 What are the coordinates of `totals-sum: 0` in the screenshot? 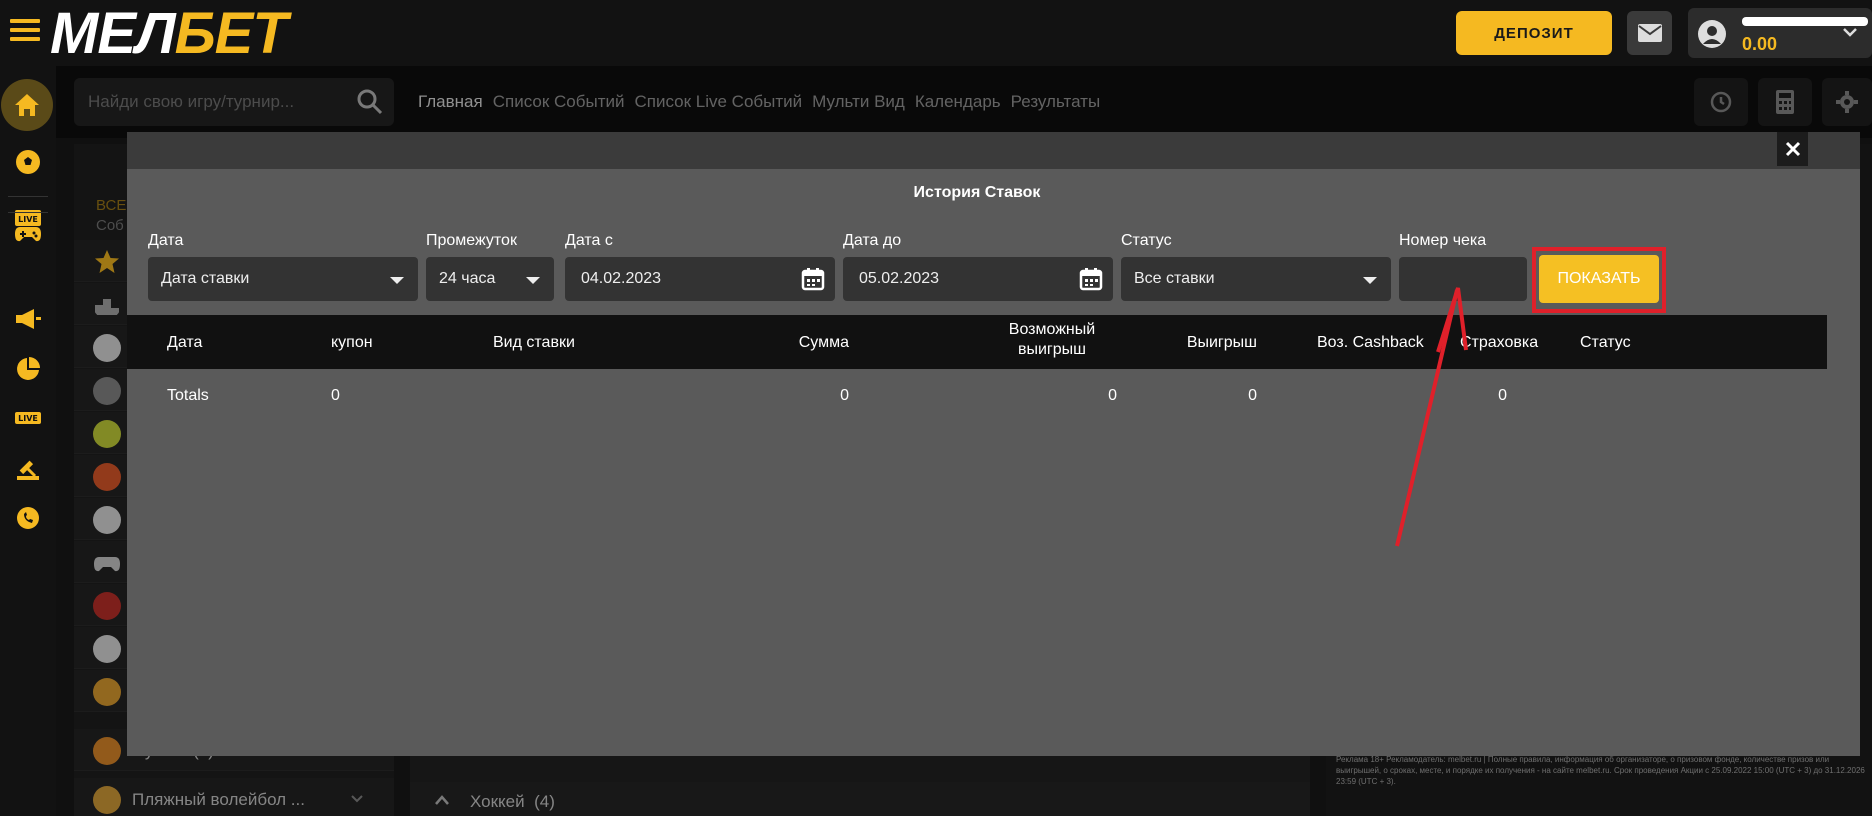 It's located at (844, 395).